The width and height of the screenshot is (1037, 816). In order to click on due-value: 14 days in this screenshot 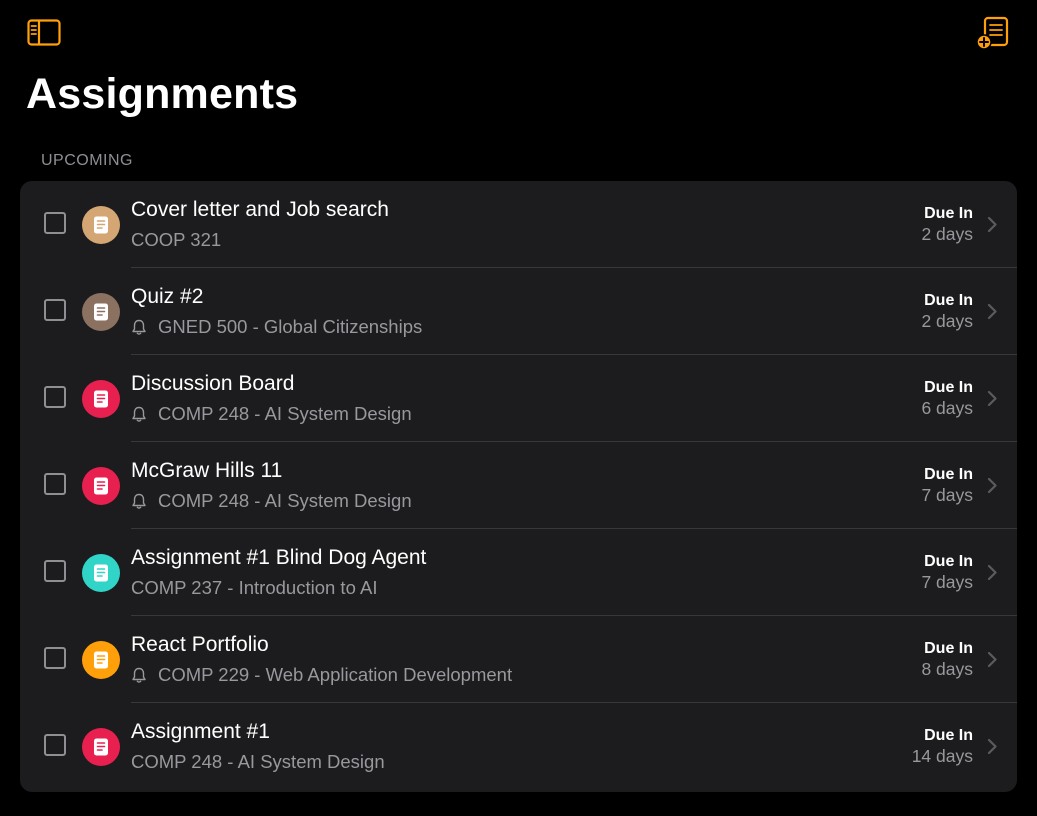, I will do `click(942, 756)`.